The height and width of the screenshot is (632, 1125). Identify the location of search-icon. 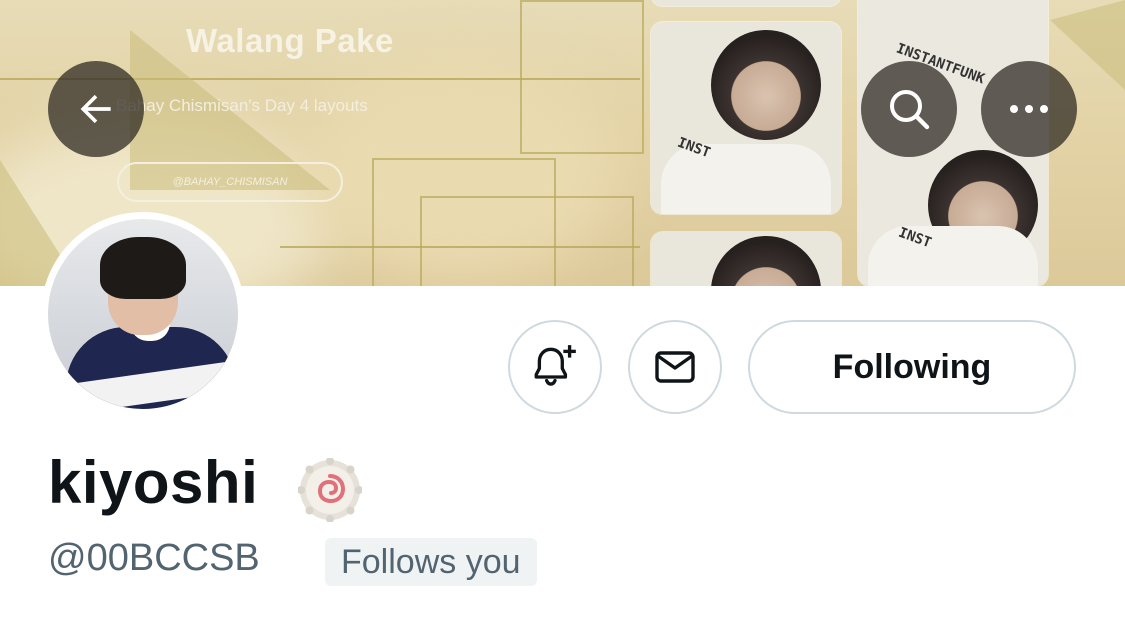
(910, 110).